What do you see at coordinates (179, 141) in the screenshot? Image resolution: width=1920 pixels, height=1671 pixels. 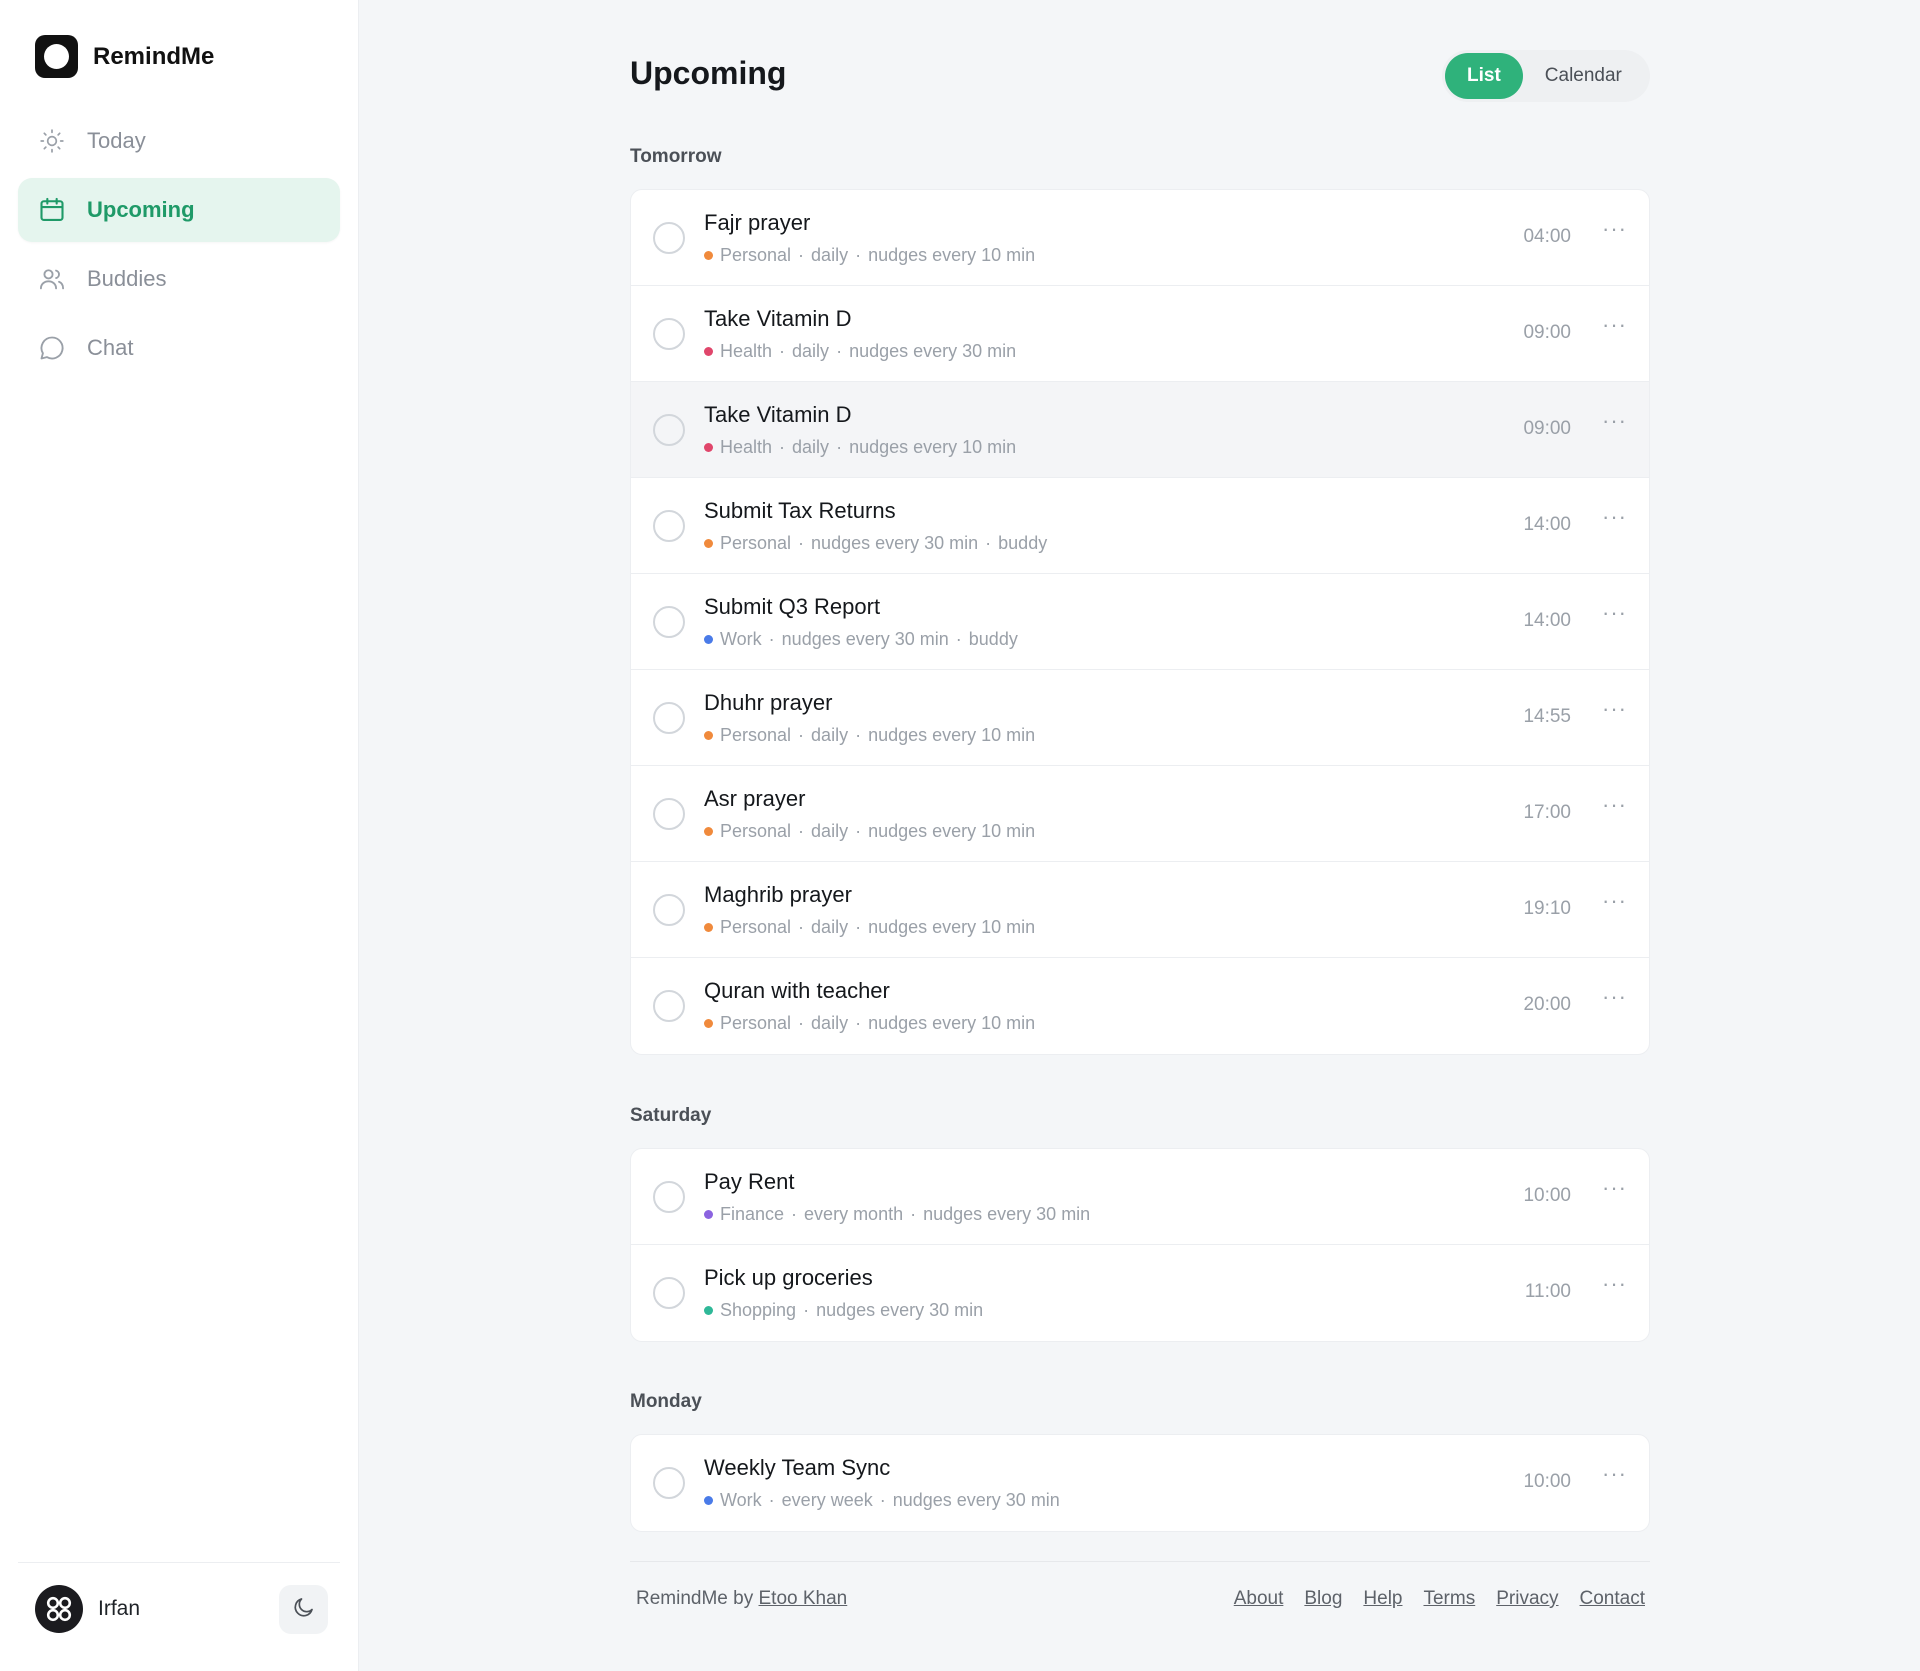 I see `sidebar-item-today: Today` at bounding box center [179, 141].